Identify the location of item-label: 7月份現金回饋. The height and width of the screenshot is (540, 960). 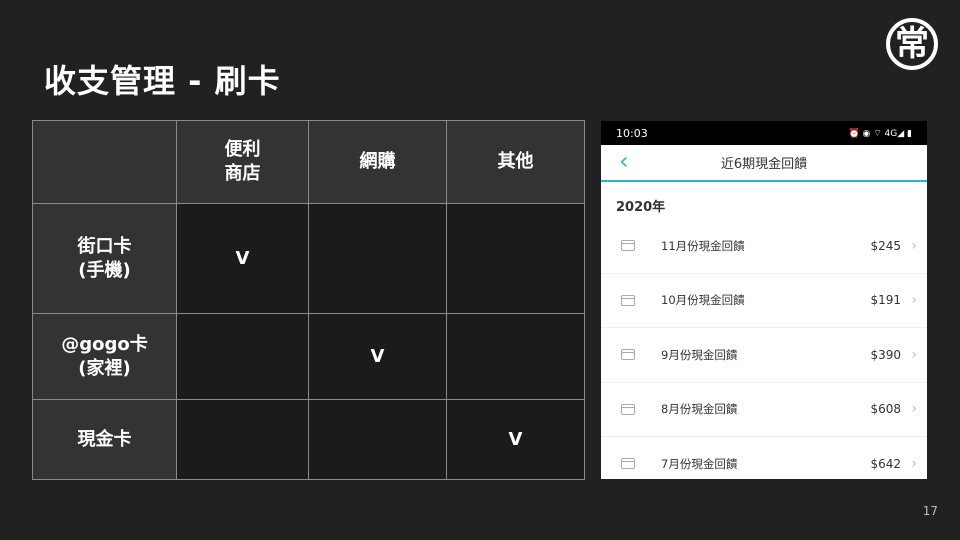
(699, 463).